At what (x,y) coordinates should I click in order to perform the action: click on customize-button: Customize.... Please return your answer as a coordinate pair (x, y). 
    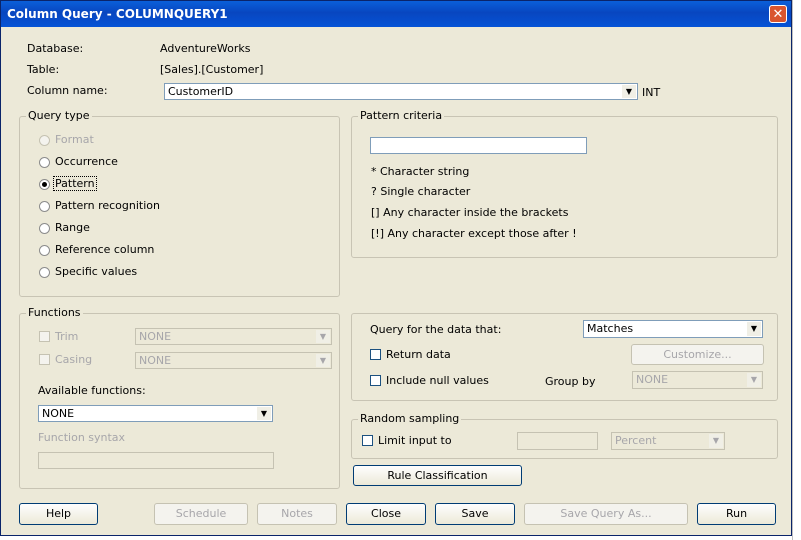
    Looking at the image, I should click on (697, 354).